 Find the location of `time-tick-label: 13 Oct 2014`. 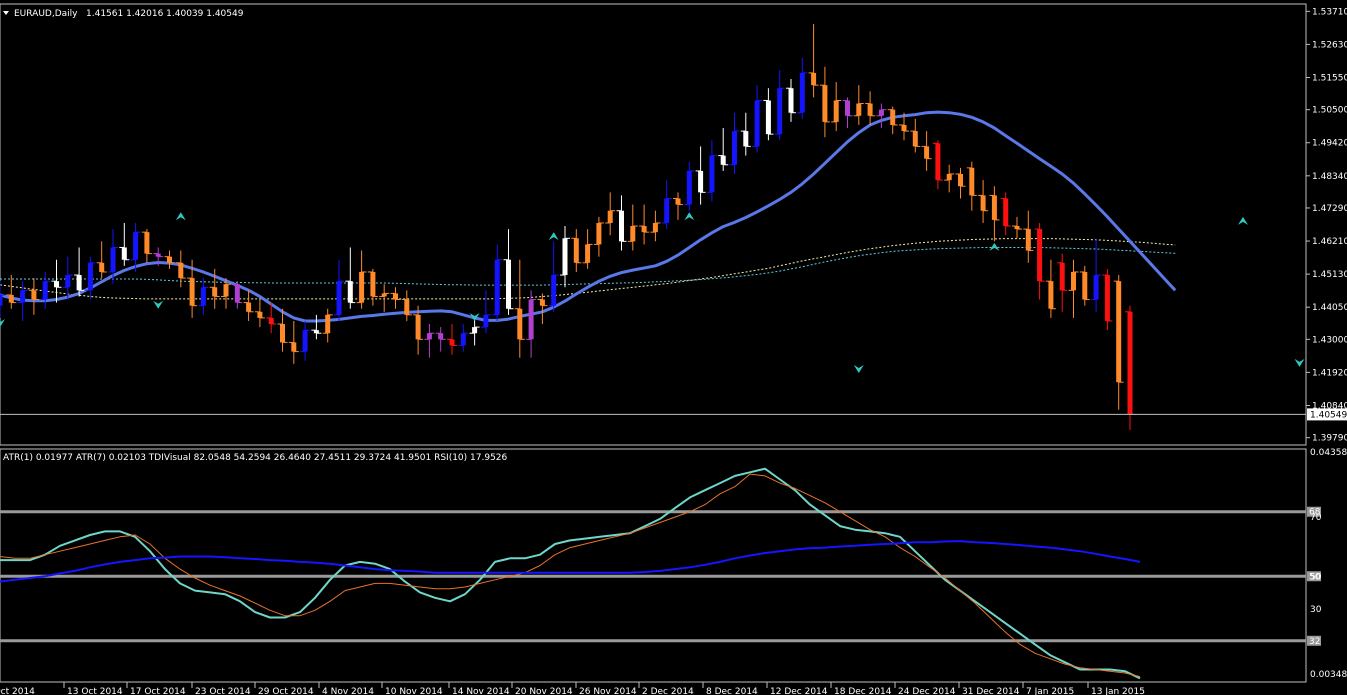

time-tick-label: 13 Oct 2014 is located at coordinates (95, 691).